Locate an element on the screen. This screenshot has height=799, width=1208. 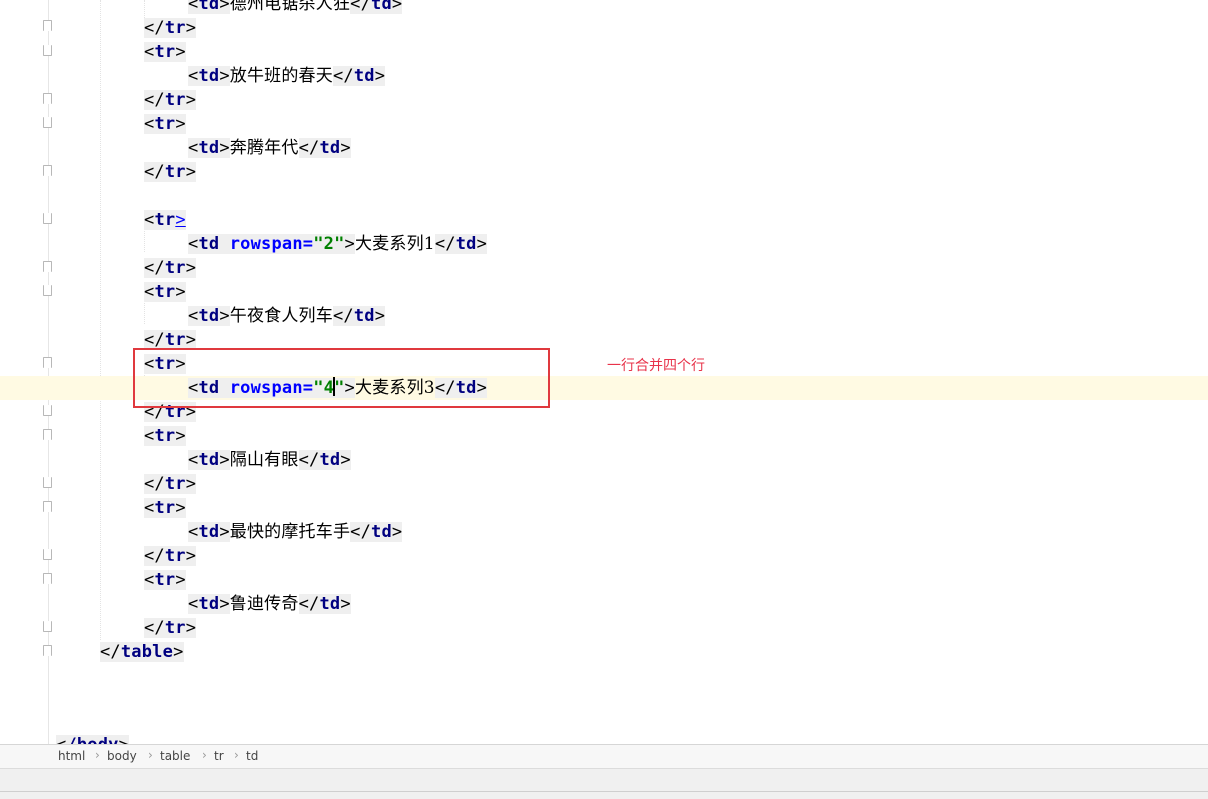
code-text: <td rowspan="2">大麦系列1</td> is located at coordinates (337, 244).